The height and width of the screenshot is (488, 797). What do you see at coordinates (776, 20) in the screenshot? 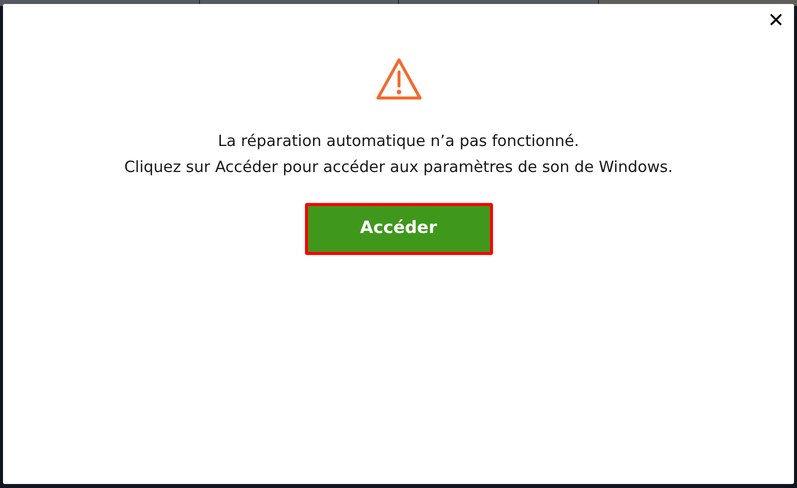
I see `close-button: ✕` at bounding box center [776, 20].